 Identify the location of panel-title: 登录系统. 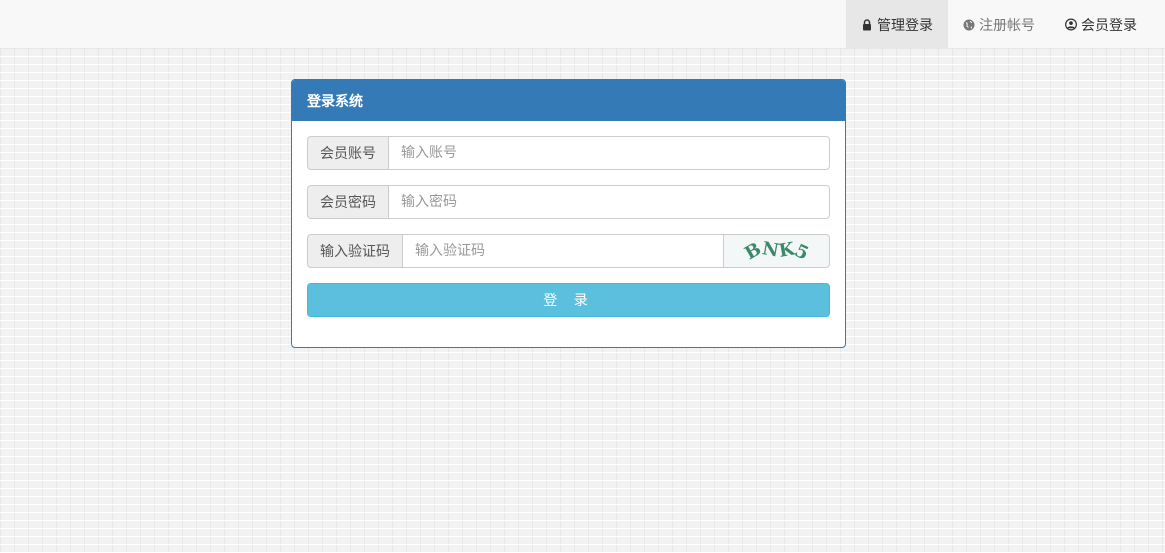
(568, 100).